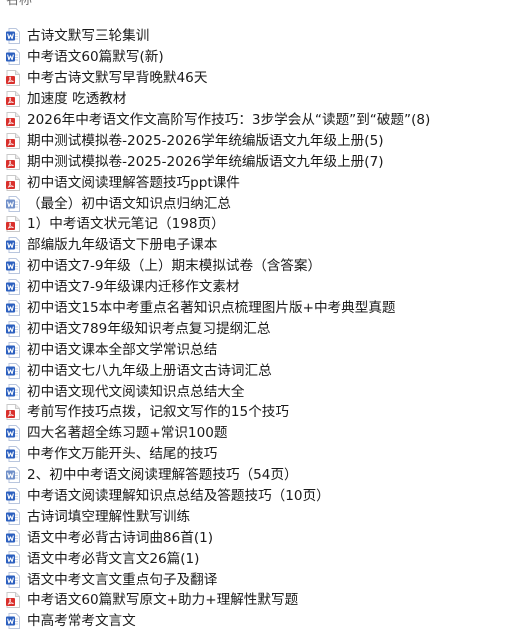  Describe the element at coordinates (162, 475) in the screenshot. I see `file-name: 2、初中中考语文阅读理解答题技巧（54页）` at that location.